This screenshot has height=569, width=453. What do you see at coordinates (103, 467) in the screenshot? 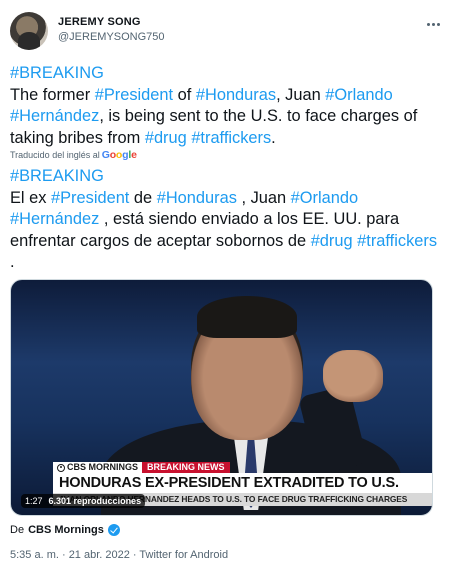
I see `network-name: CBS MORNINGS` at bounding box center [103, 467].